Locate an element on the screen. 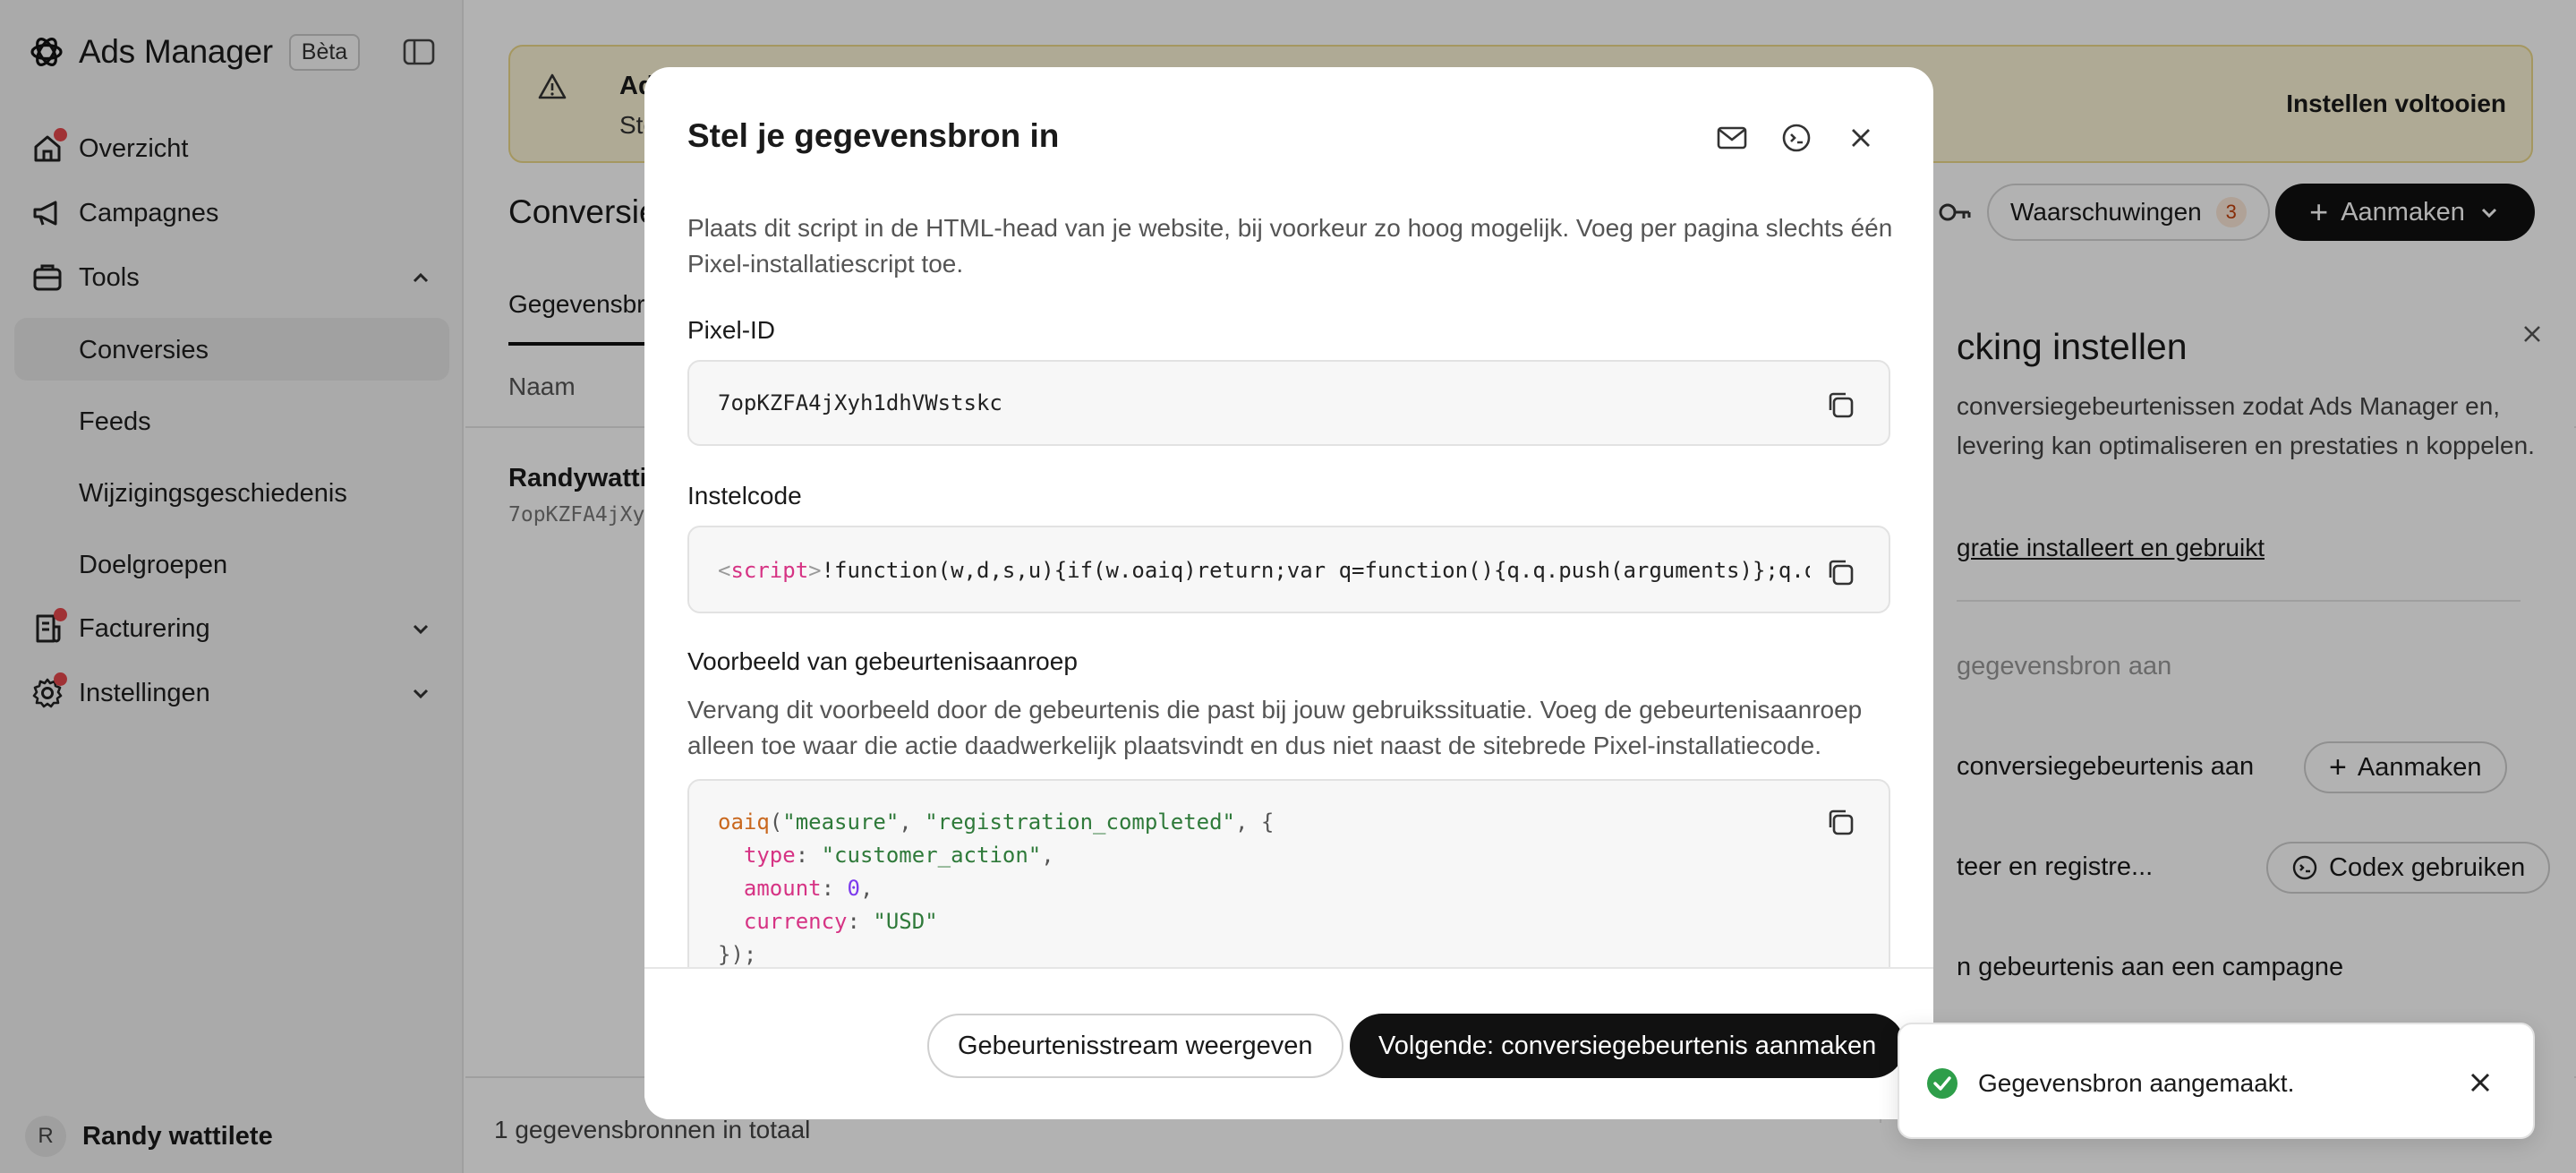 This screenshot has height=1173, width=2576. code-token: }); is located at coordinates (737, 954).